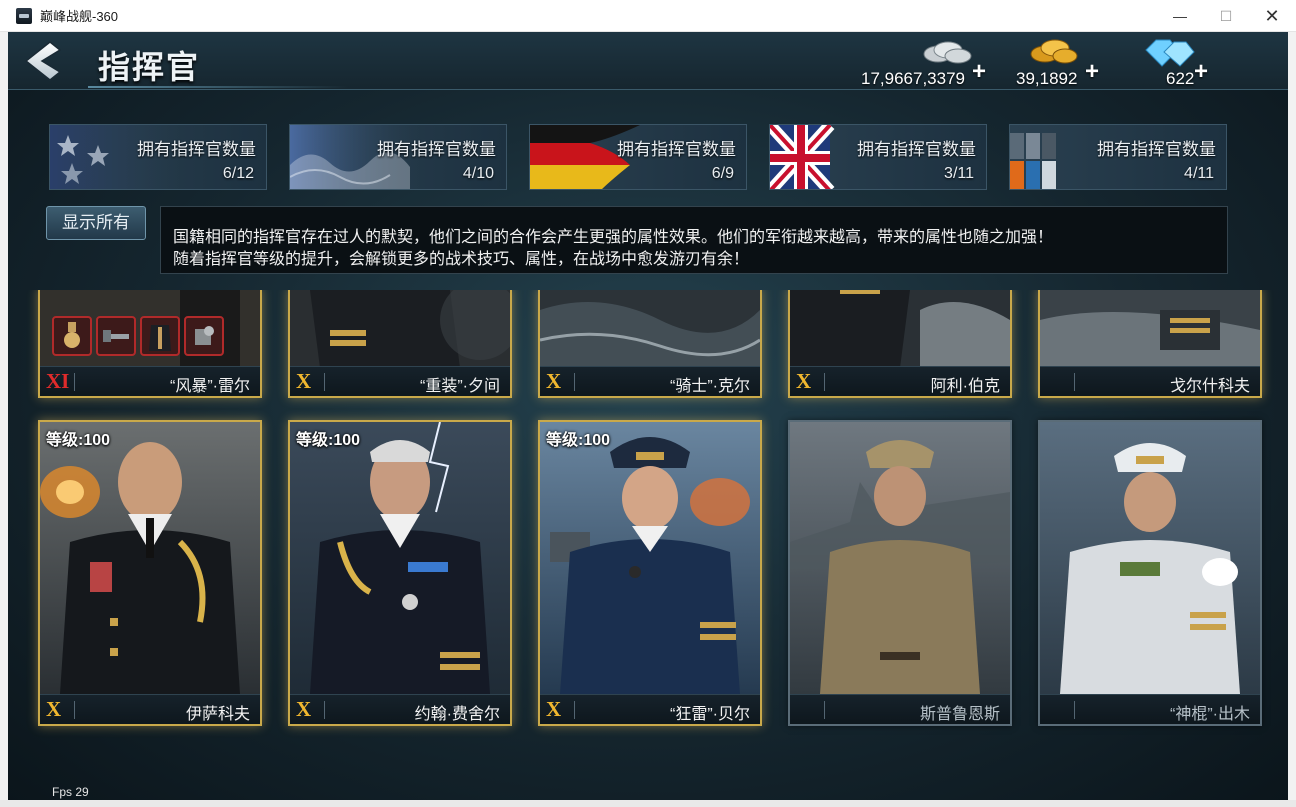  What do you see at coordinates (947, 52) in the screenshot?
I see `silver-coins-icon` at bounding box center [947, 52].